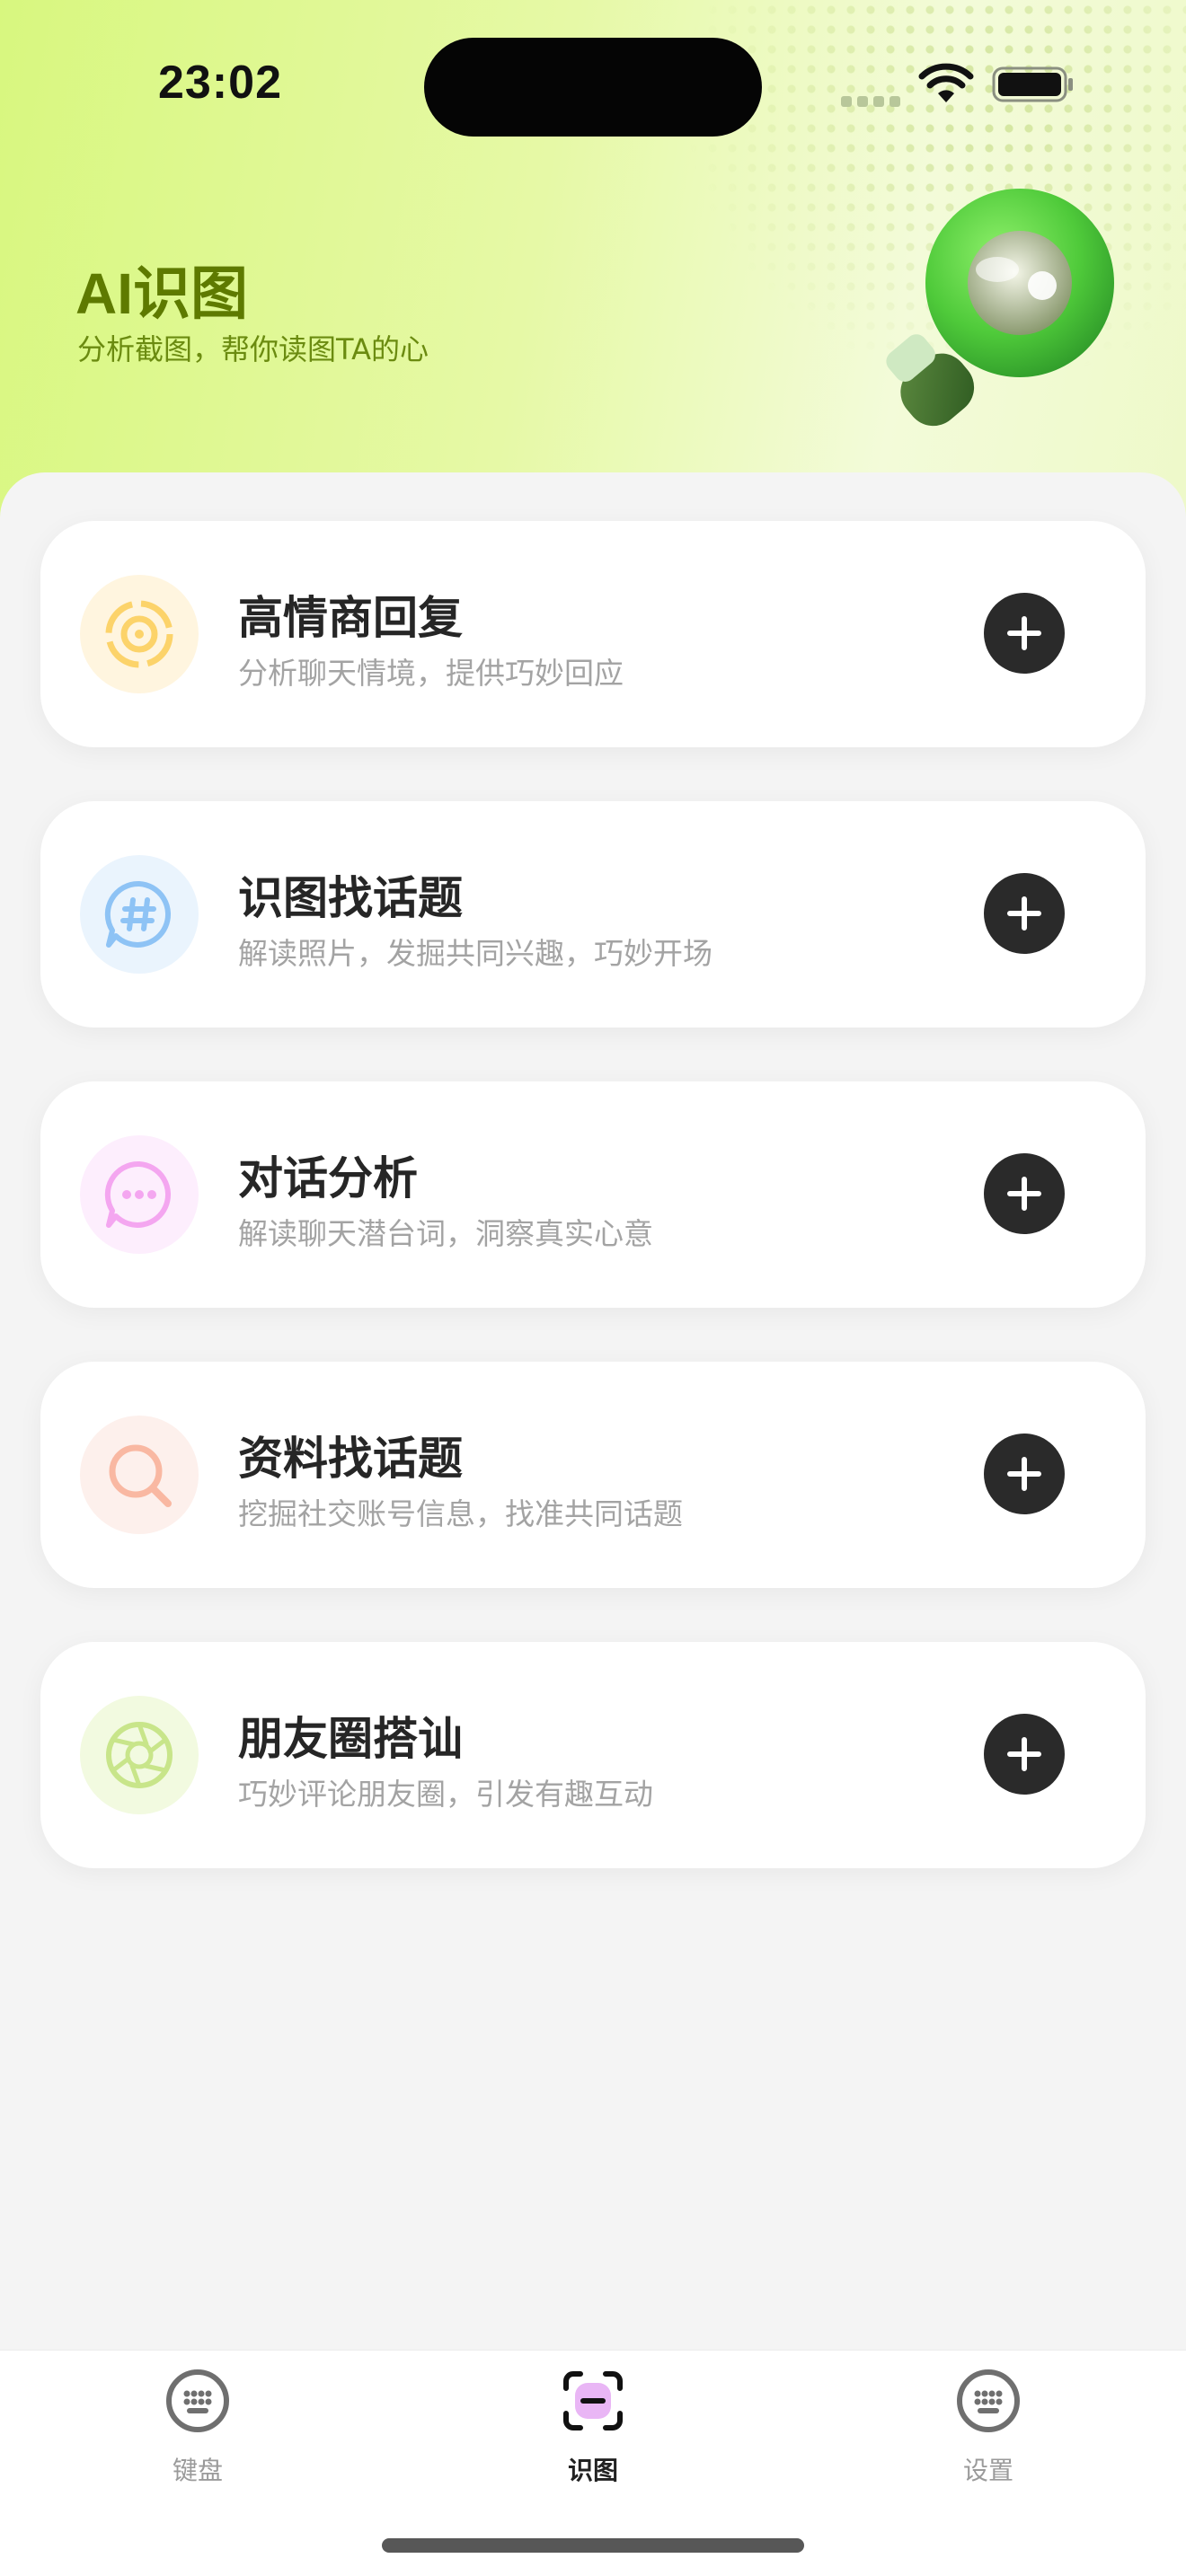 This screenshot has height=2576, width=1186. I want to click on card-description: 分析聊天情境，提供巧妙回应, so click(431, 673).